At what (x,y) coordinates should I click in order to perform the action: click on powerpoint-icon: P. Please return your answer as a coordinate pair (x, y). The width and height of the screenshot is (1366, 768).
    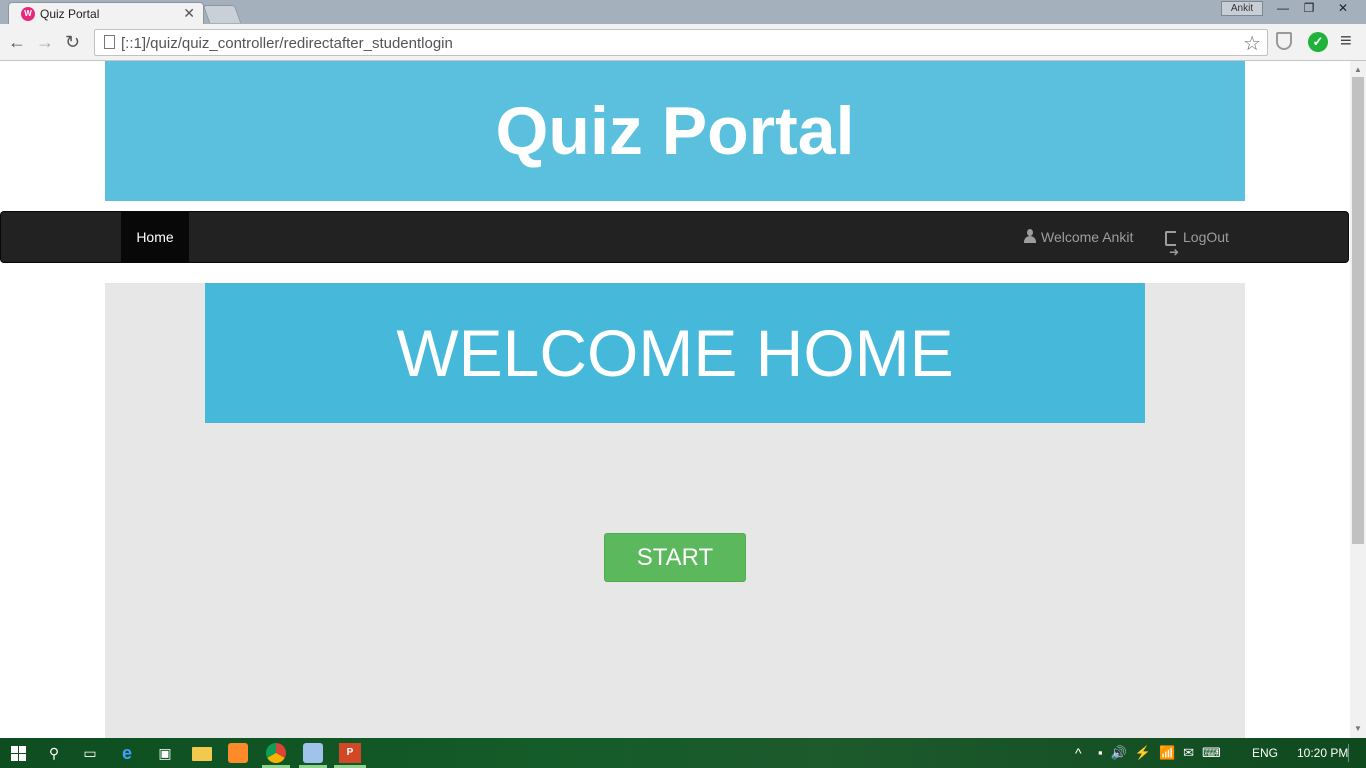
    Looking at the image, I should click on (350, 753).